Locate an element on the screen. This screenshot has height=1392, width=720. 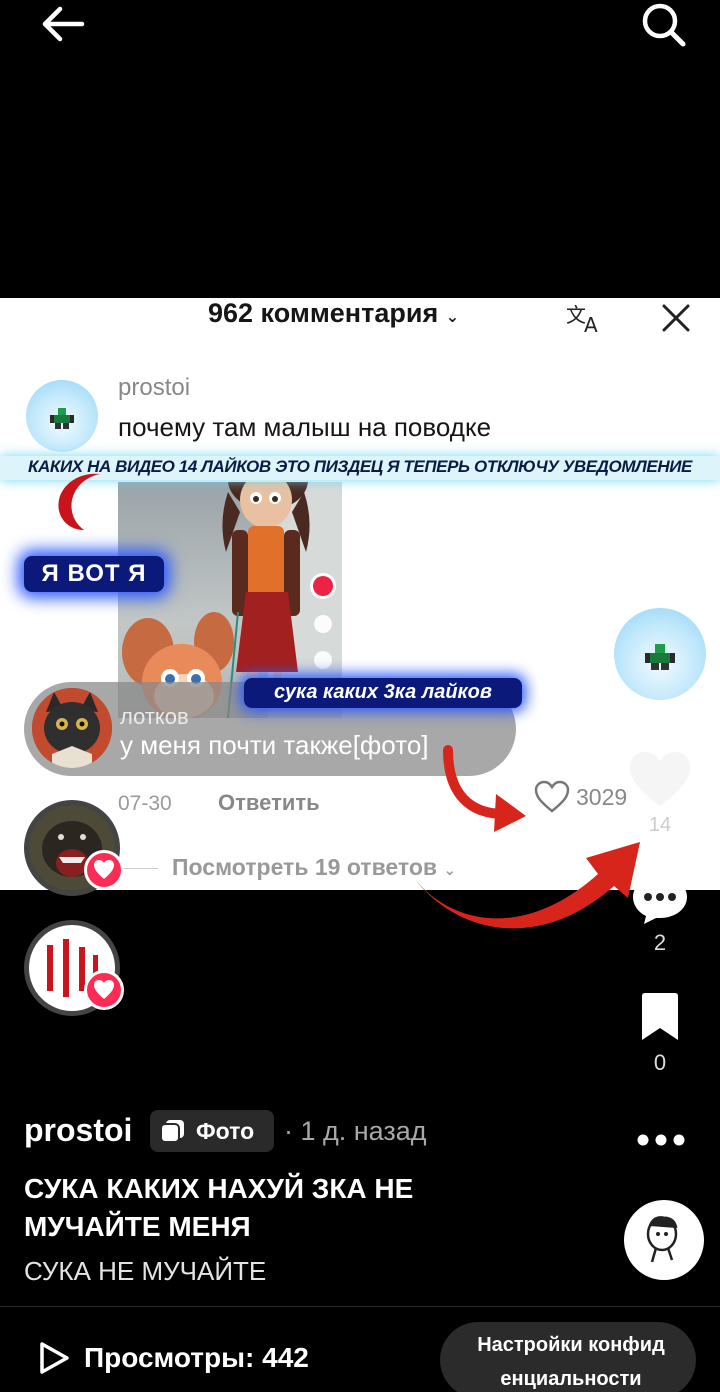
translate-icon: 文 A is located at coordinates (585, 318).